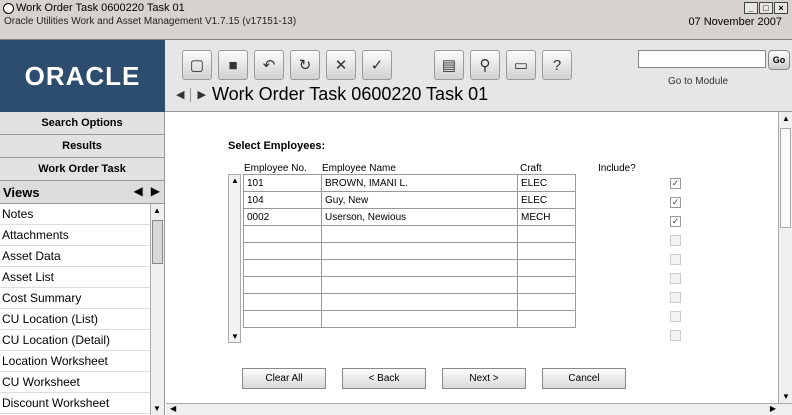 The image size is (792, 415). I want to click on inbox-icon: ▭, so click(521, 65).